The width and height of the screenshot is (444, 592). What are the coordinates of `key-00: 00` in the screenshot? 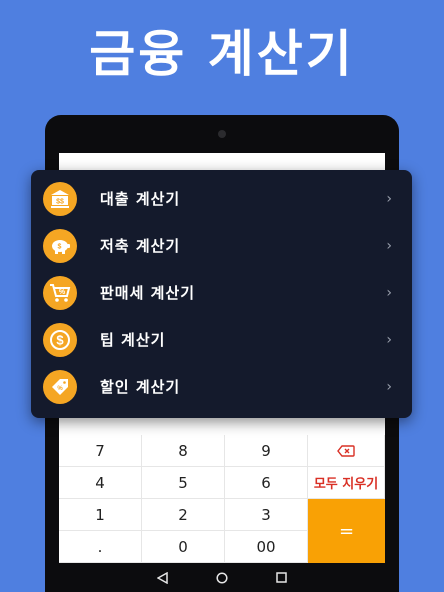 It's located at (266, 547).